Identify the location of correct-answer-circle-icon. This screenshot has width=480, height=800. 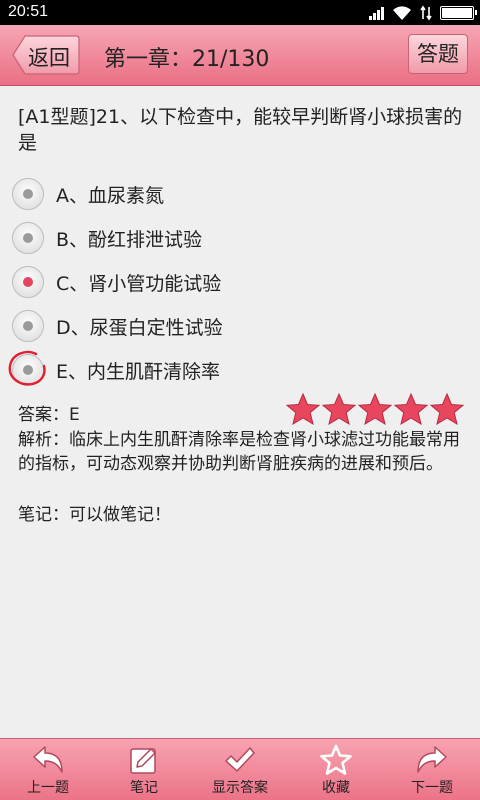
(27, 368).